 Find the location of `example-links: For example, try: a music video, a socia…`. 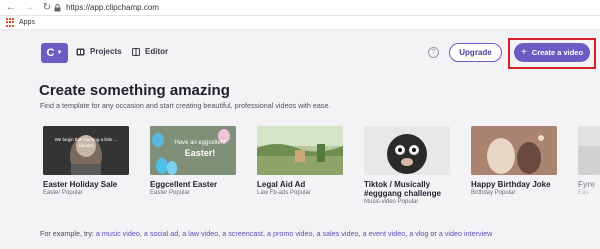

example-links: For example, try: a music video, a socia… is located at coordinates (266, 233).